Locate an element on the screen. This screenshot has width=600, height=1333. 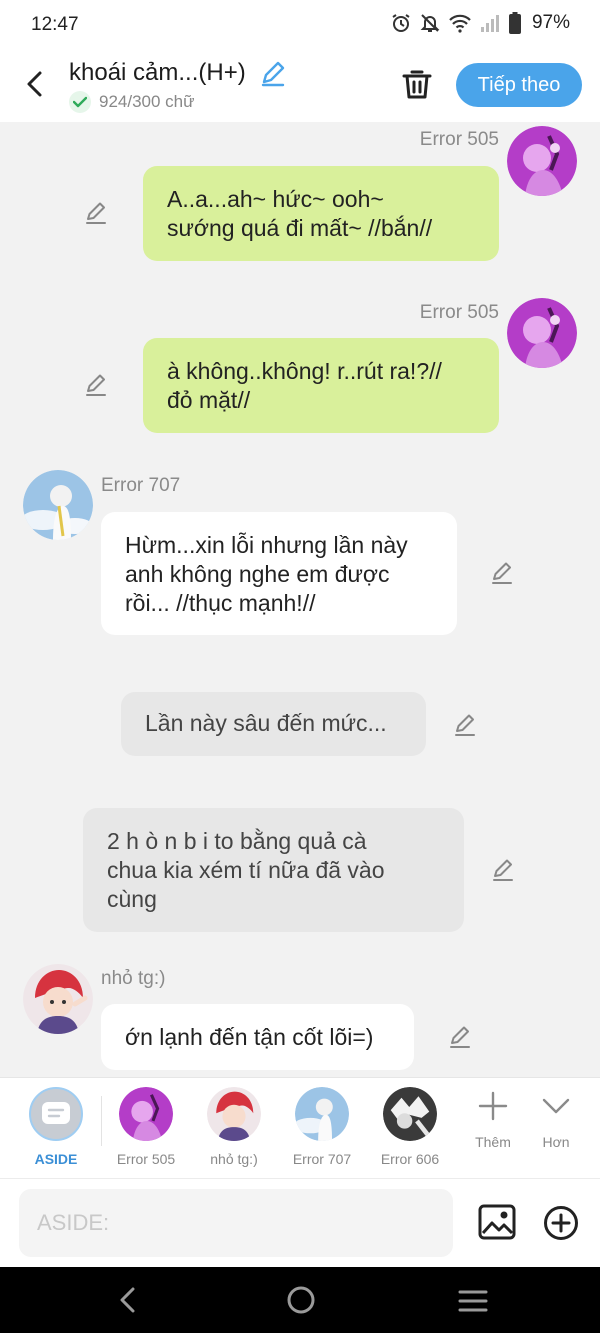
back-button is located at coordinates (34, 84).